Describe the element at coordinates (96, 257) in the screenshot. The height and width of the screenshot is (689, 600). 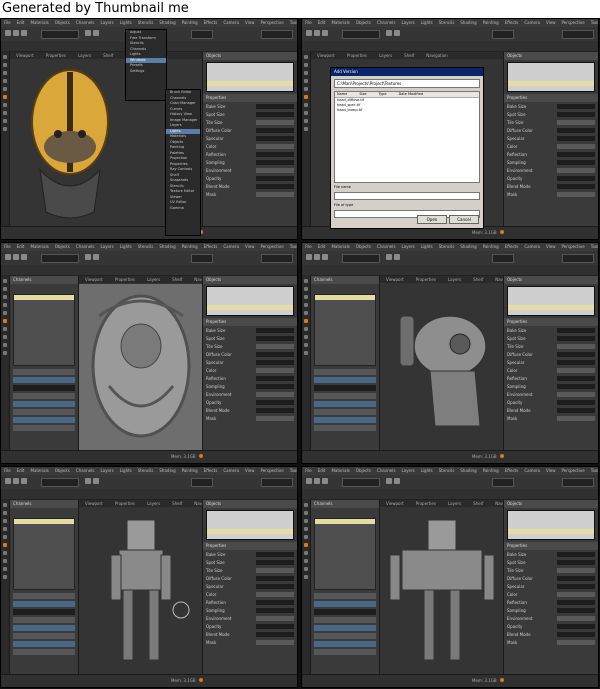
I see `eraser-icon` at that location.